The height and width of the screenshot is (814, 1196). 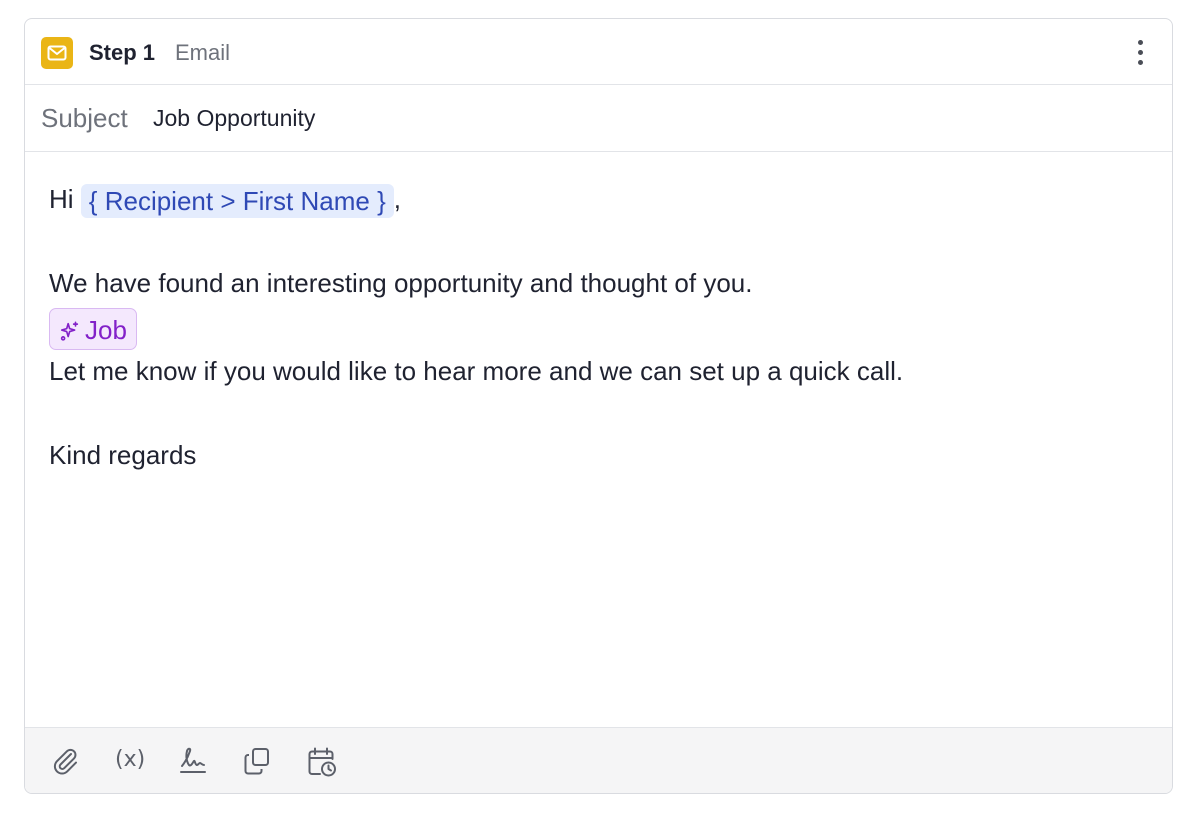 I want to click on ai-snippet-label: Job, so click(x=106, y=330).